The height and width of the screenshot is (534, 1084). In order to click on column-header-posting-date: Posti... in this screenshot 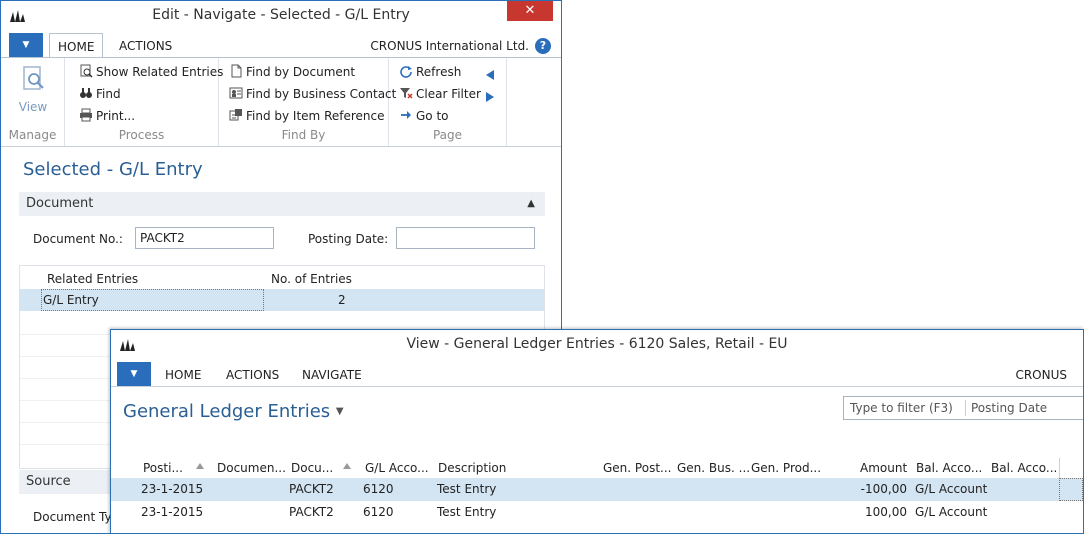, I will do `click(163, 468)`.